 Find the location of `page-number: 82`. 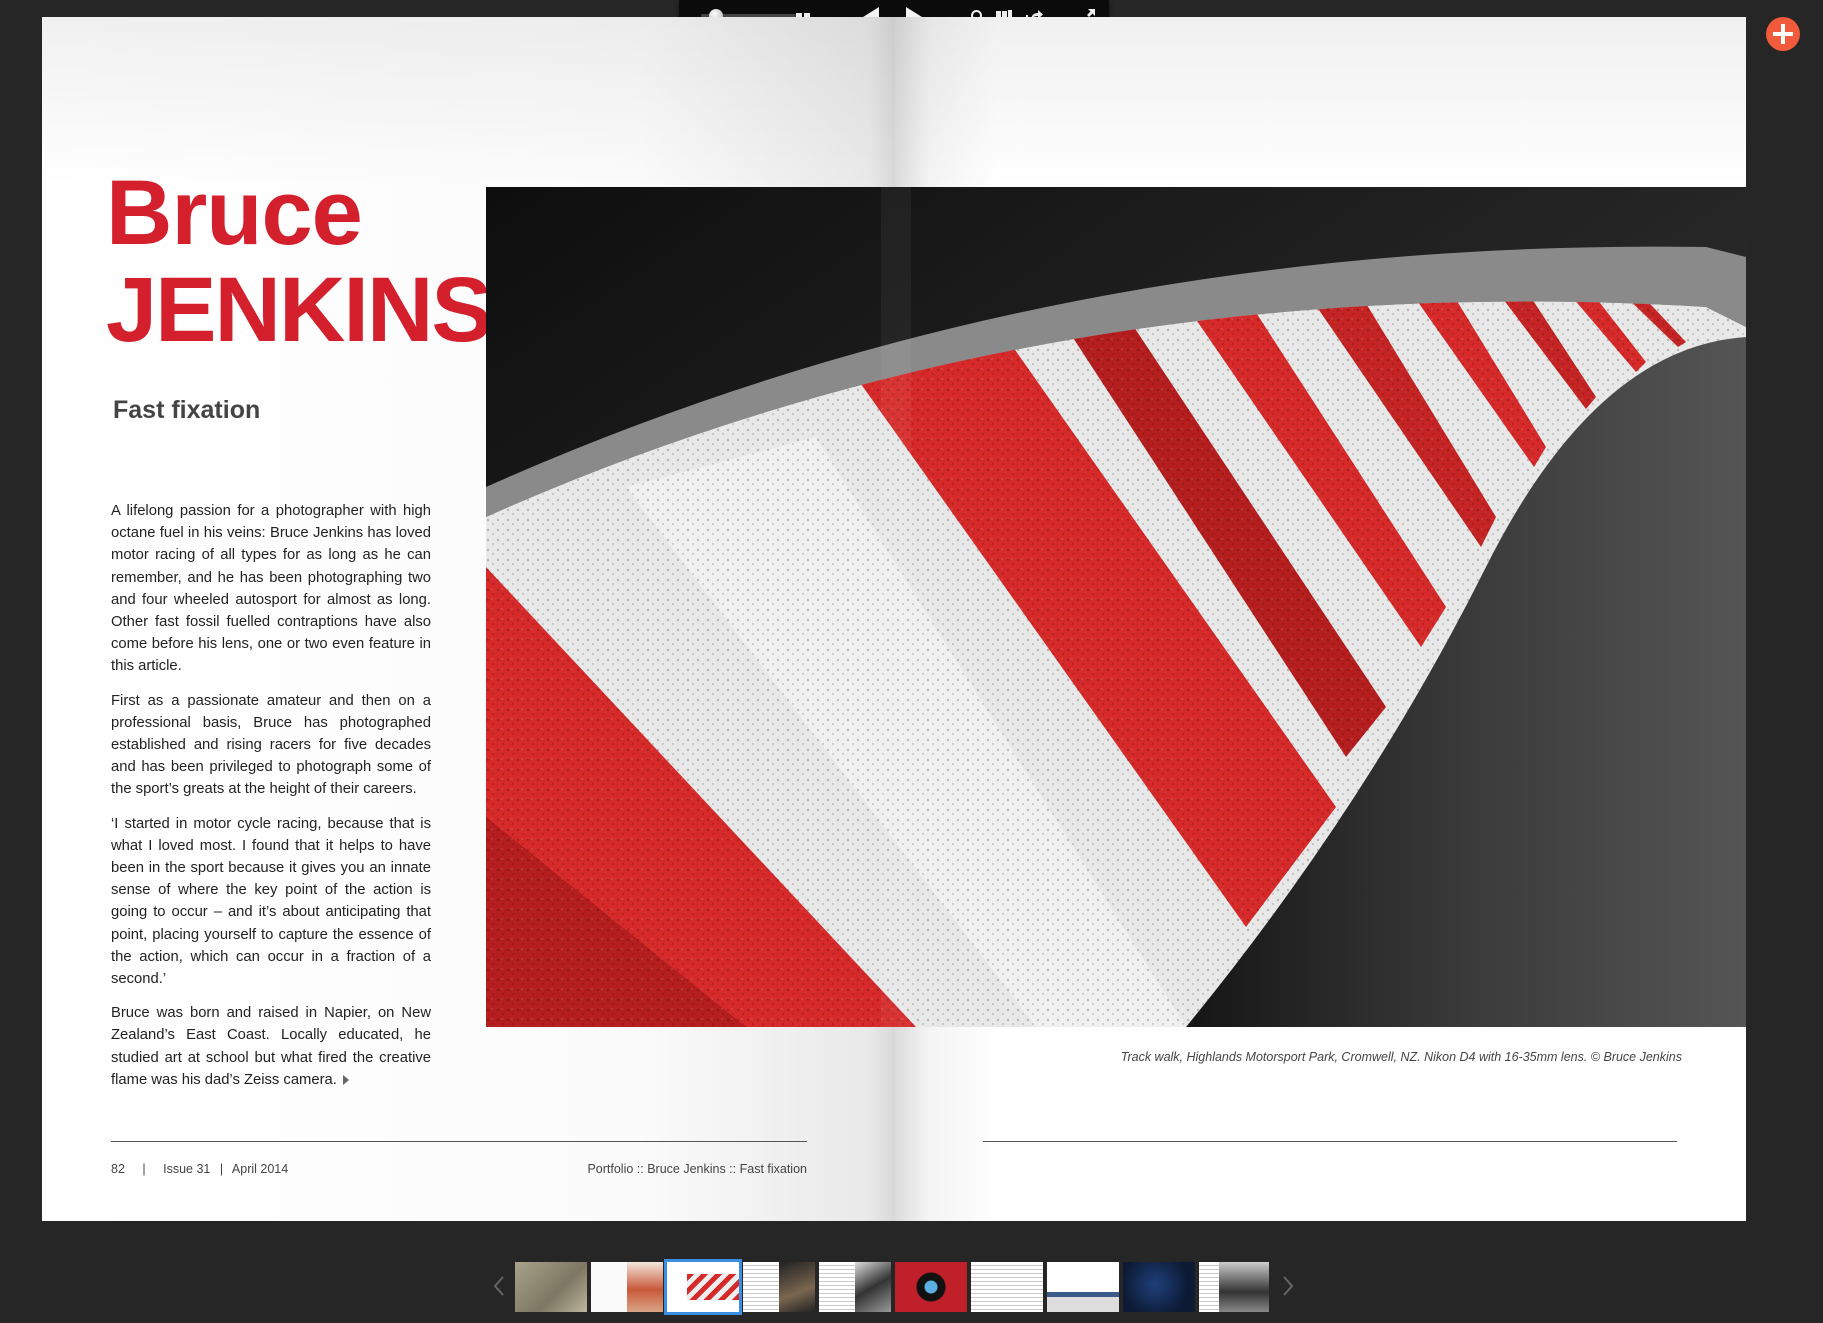

page-number: 82 is located at coordinates (118, 1169).